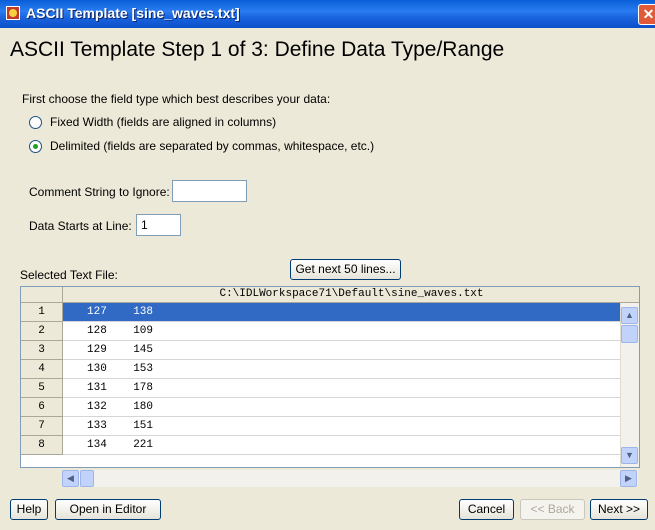 This screenshot has width=655, height=530. What do you see at coordinates (341, 407) in the screenshot?
I see `table-row: 132 180` at bounding box center [341, 407].